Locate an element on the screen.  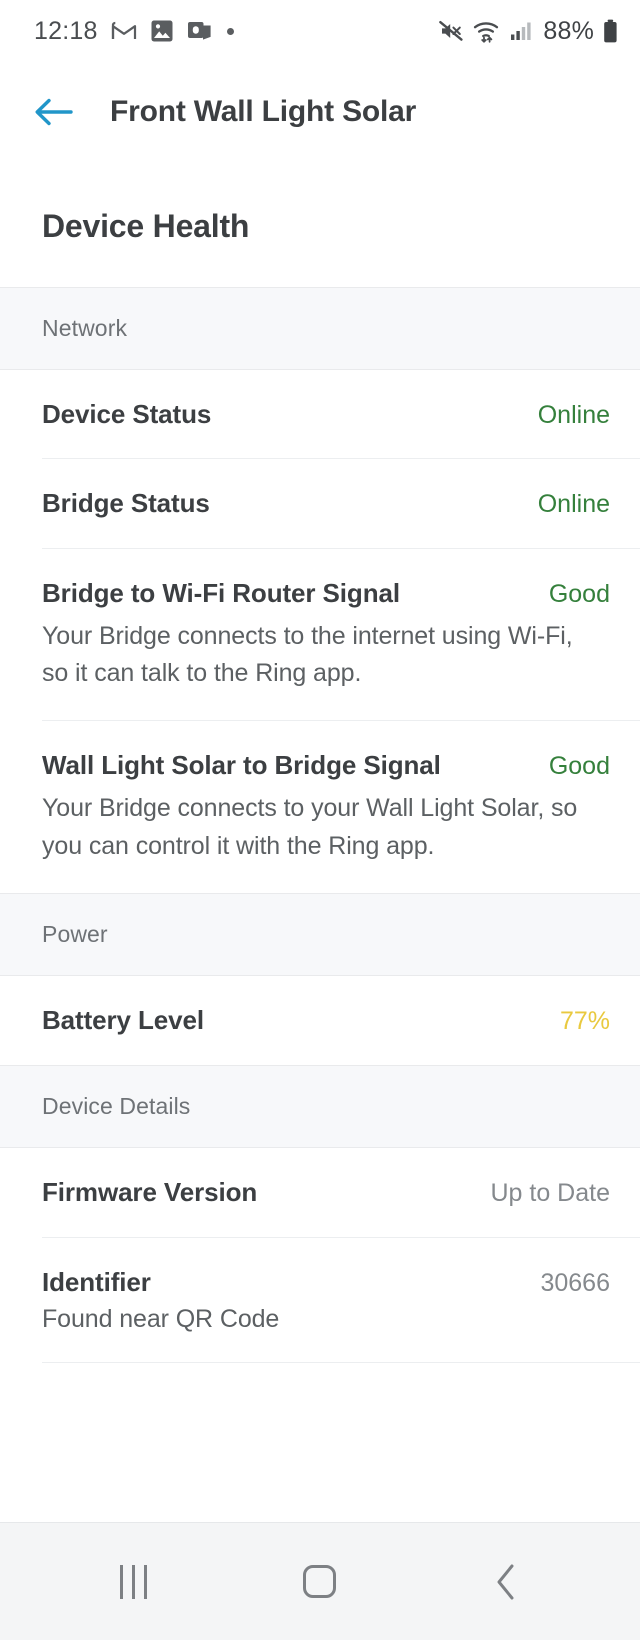
wifi-icon is located at coordinates (487, 31).